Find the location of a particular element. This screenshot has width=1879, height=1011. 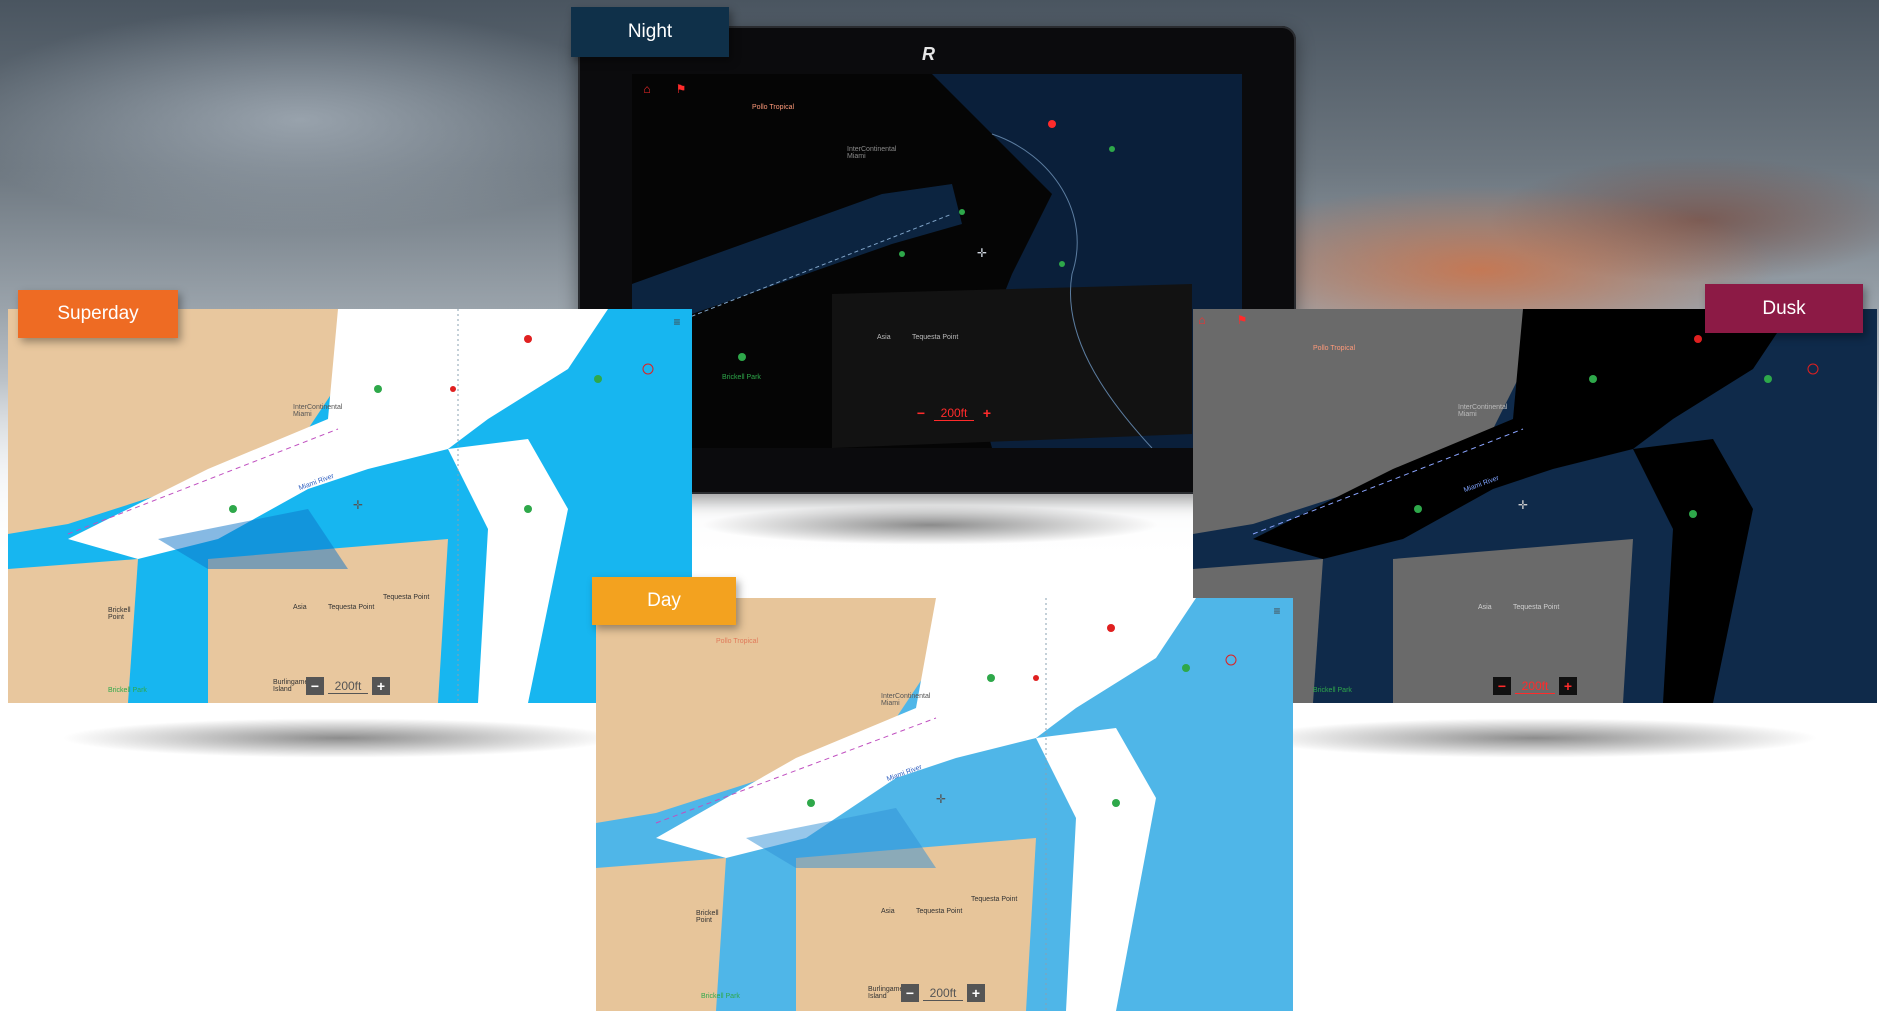

dusk-shadow is located at coordinates (1535, 738).